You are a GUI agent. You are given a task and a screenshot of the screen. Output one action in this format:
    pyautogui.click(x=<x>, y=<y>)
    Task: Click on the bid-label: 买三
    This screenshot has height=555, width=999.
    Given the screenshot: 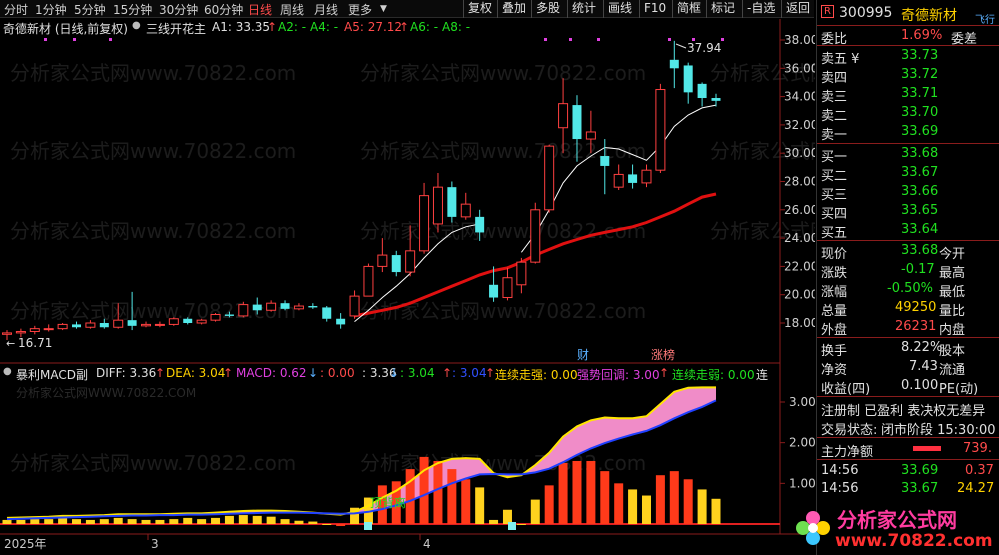 What is the action you would take?
    pyautogui.click(x=834, y=195)
    